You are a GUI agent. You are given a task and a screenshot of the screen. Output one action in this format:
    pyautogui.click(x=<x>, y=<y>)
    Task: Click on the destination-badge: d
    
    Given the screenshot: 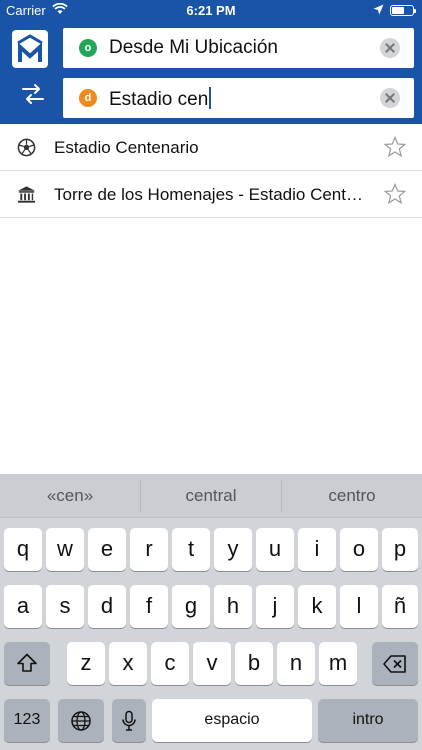 What is the action you would take?
    pyautogui.click(x=88, y=98)
    